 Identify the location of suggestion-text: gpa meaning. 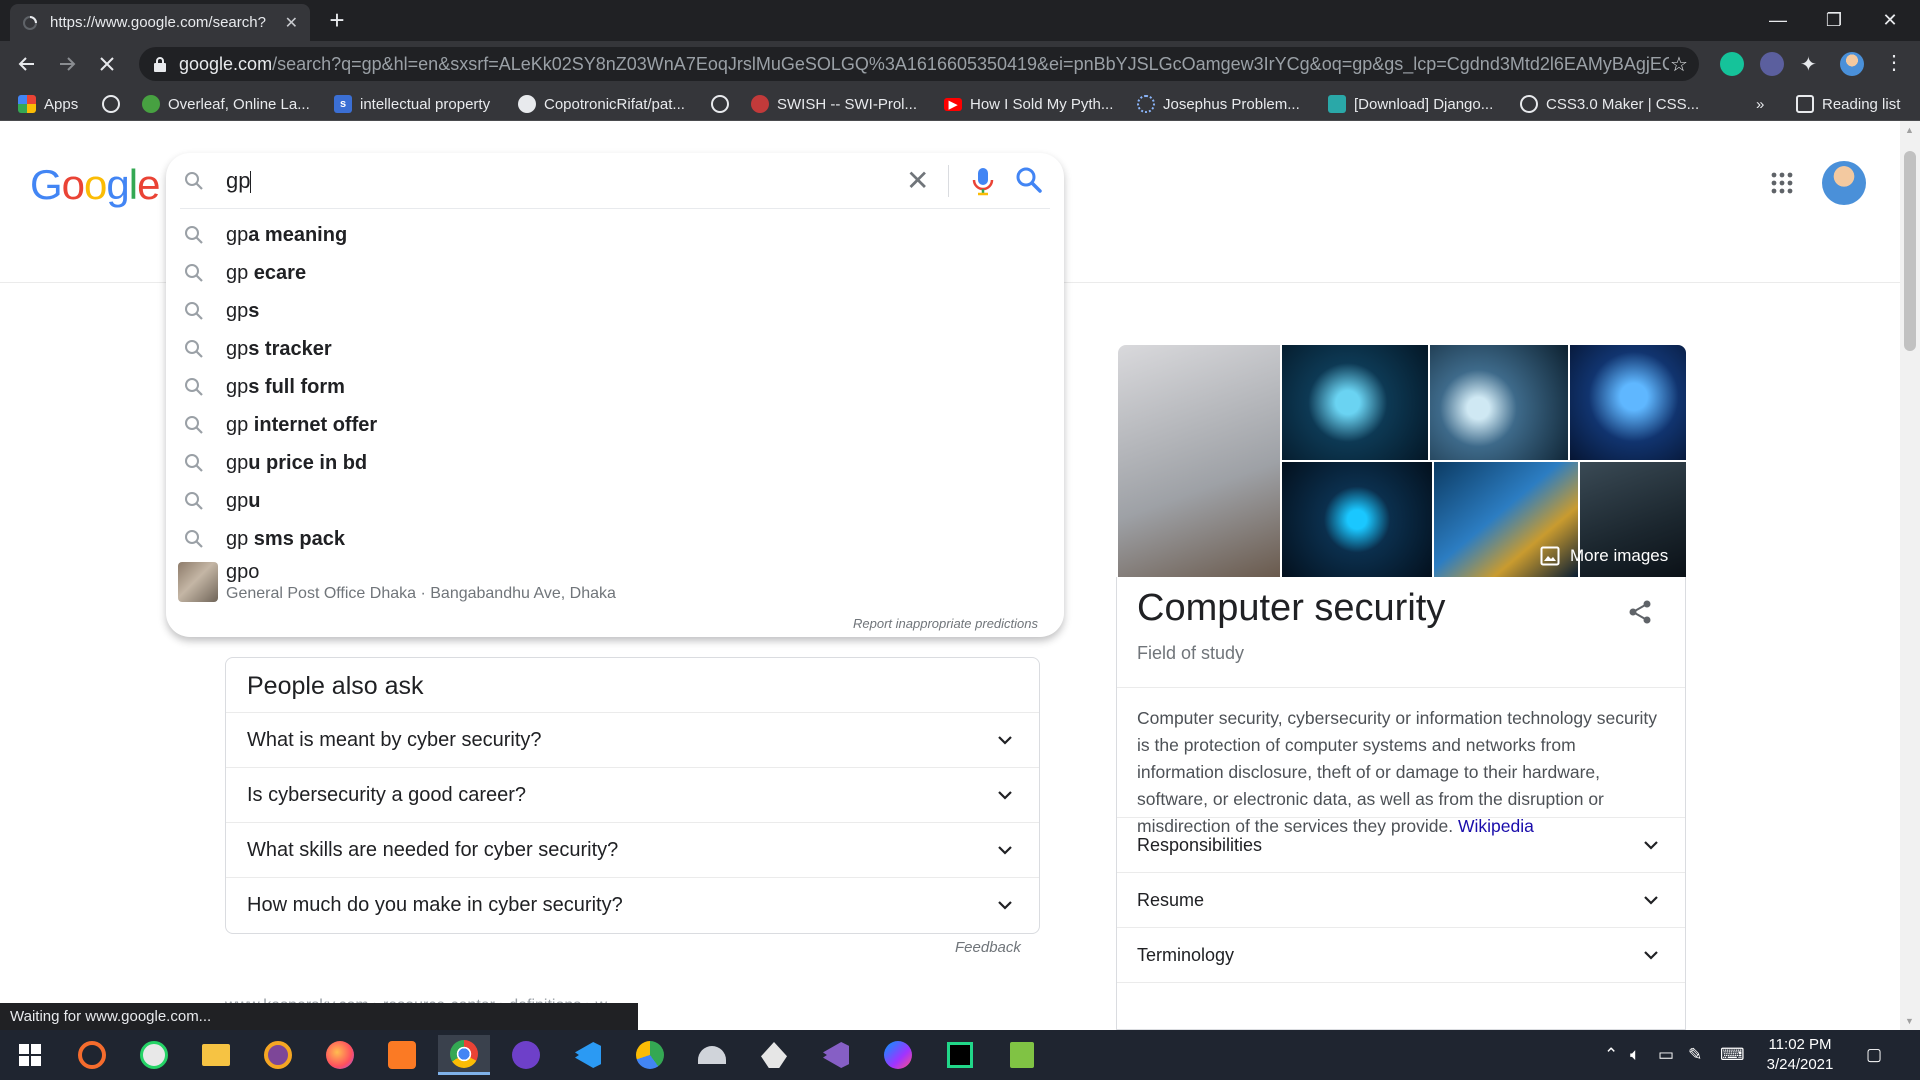
(287, 234).